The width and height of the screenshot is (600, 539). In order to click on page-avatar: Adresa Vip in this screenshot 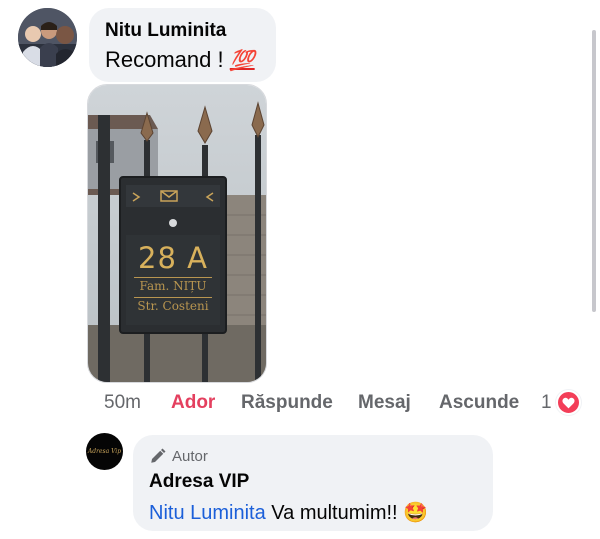, I will do `click(104, 451)`.